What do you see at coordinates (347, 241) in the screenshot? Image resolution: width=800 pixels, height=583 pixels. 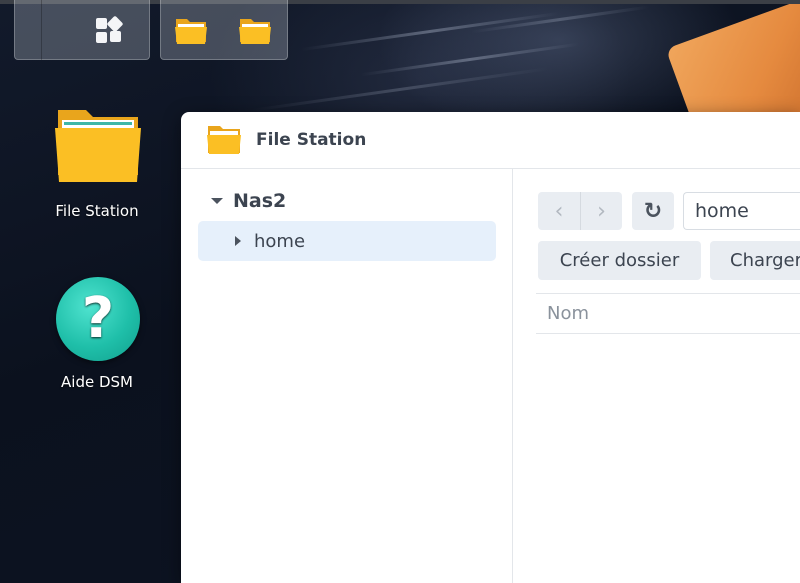 I see `tree-item-home: home` at bounding box center [347, 241].